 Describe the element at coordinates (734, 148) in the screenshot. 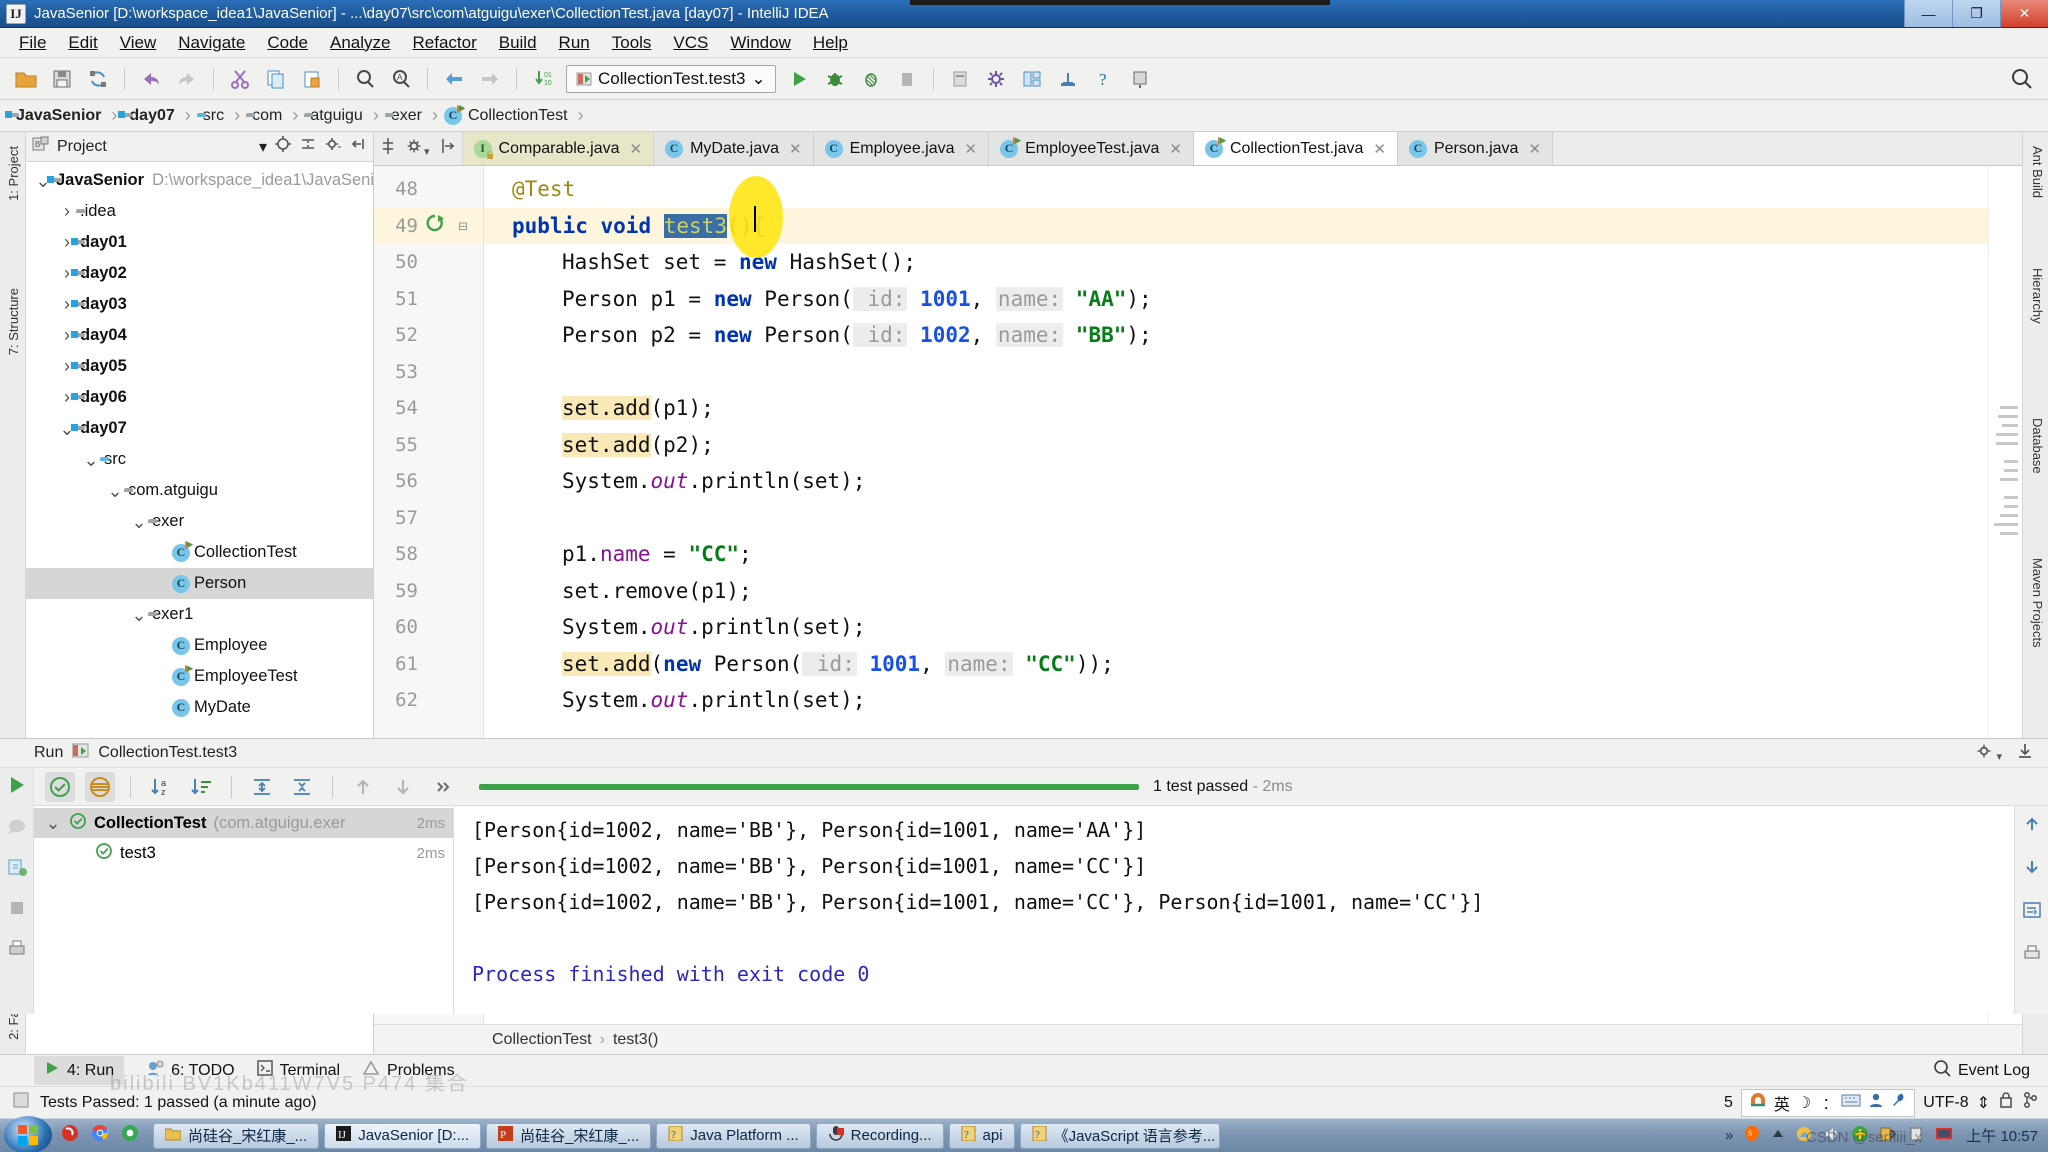

I see `editor-tab-mydate-java: C MyDate.java ✕` at that location.